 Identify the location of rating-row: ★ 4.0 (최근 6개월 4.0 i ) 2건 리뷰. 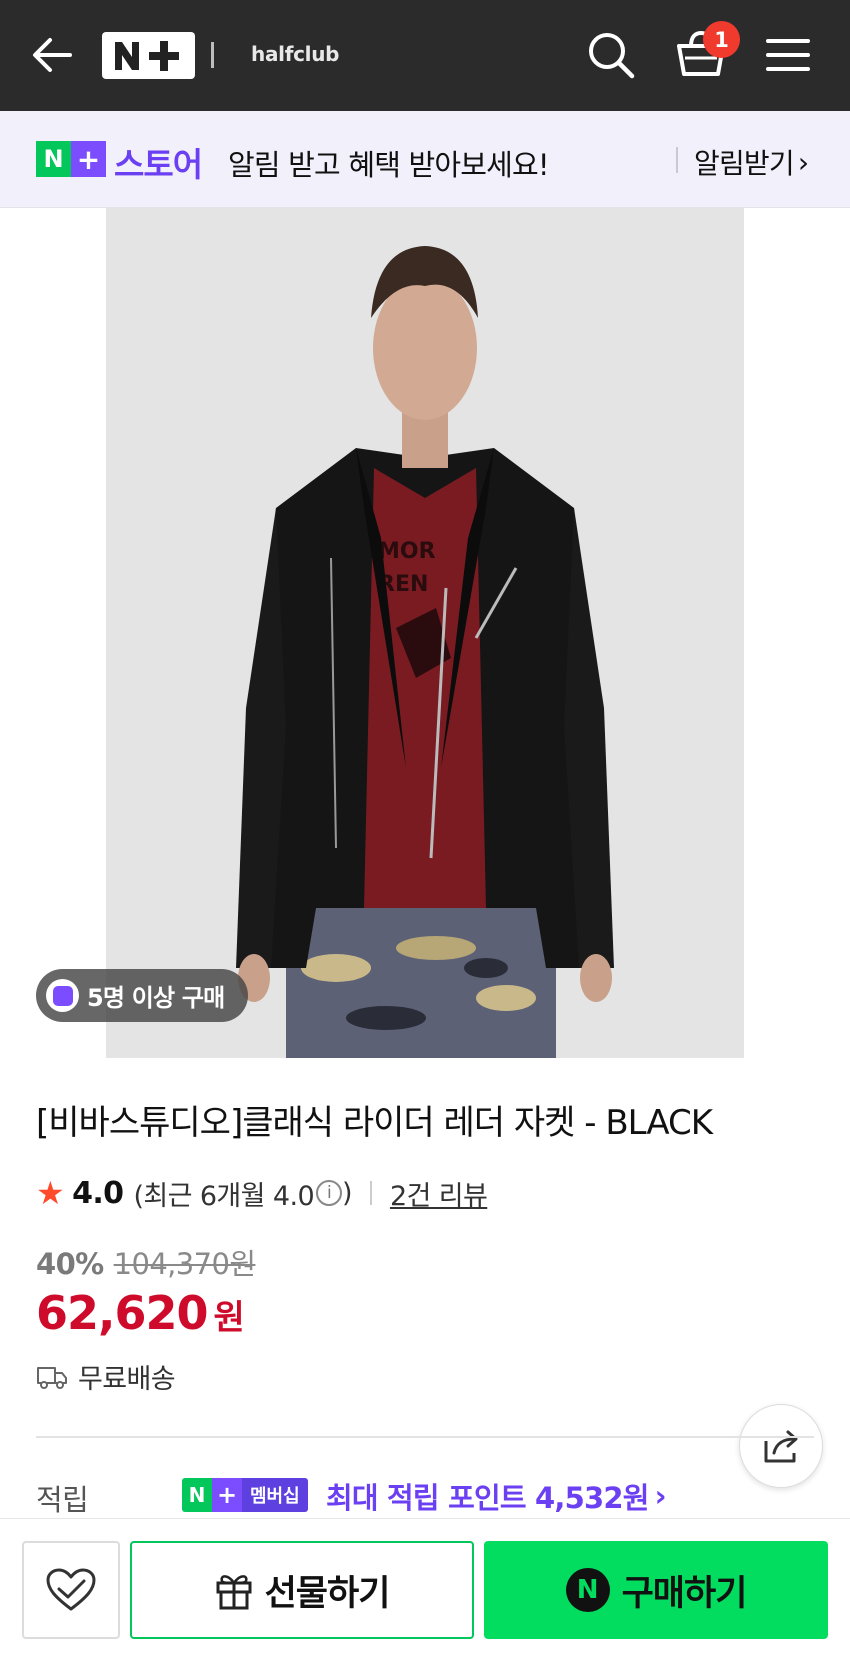
(262, 1193).